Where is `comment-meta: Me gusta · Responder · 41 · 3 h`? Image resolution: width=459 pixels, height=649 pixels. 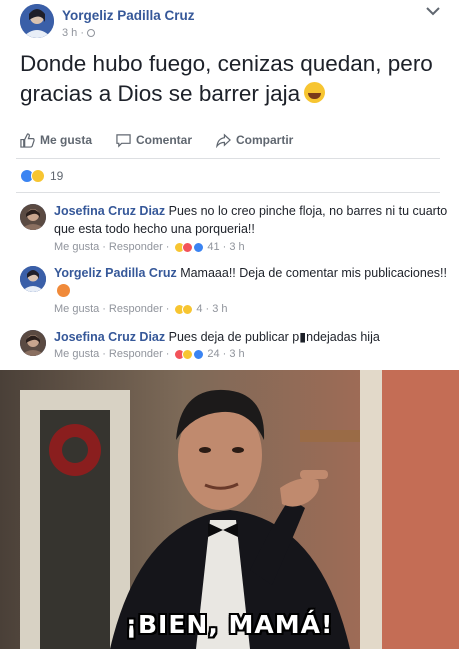
comment-meta: Me gusta · Responder · 41 · 3 h is located at coordinates (149, 247).